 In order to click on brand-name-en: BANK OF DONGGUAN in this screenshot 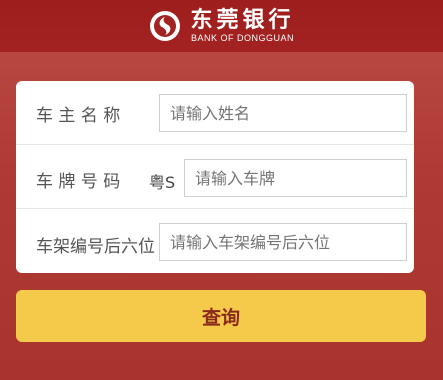, I will do `click(242, 38)`.